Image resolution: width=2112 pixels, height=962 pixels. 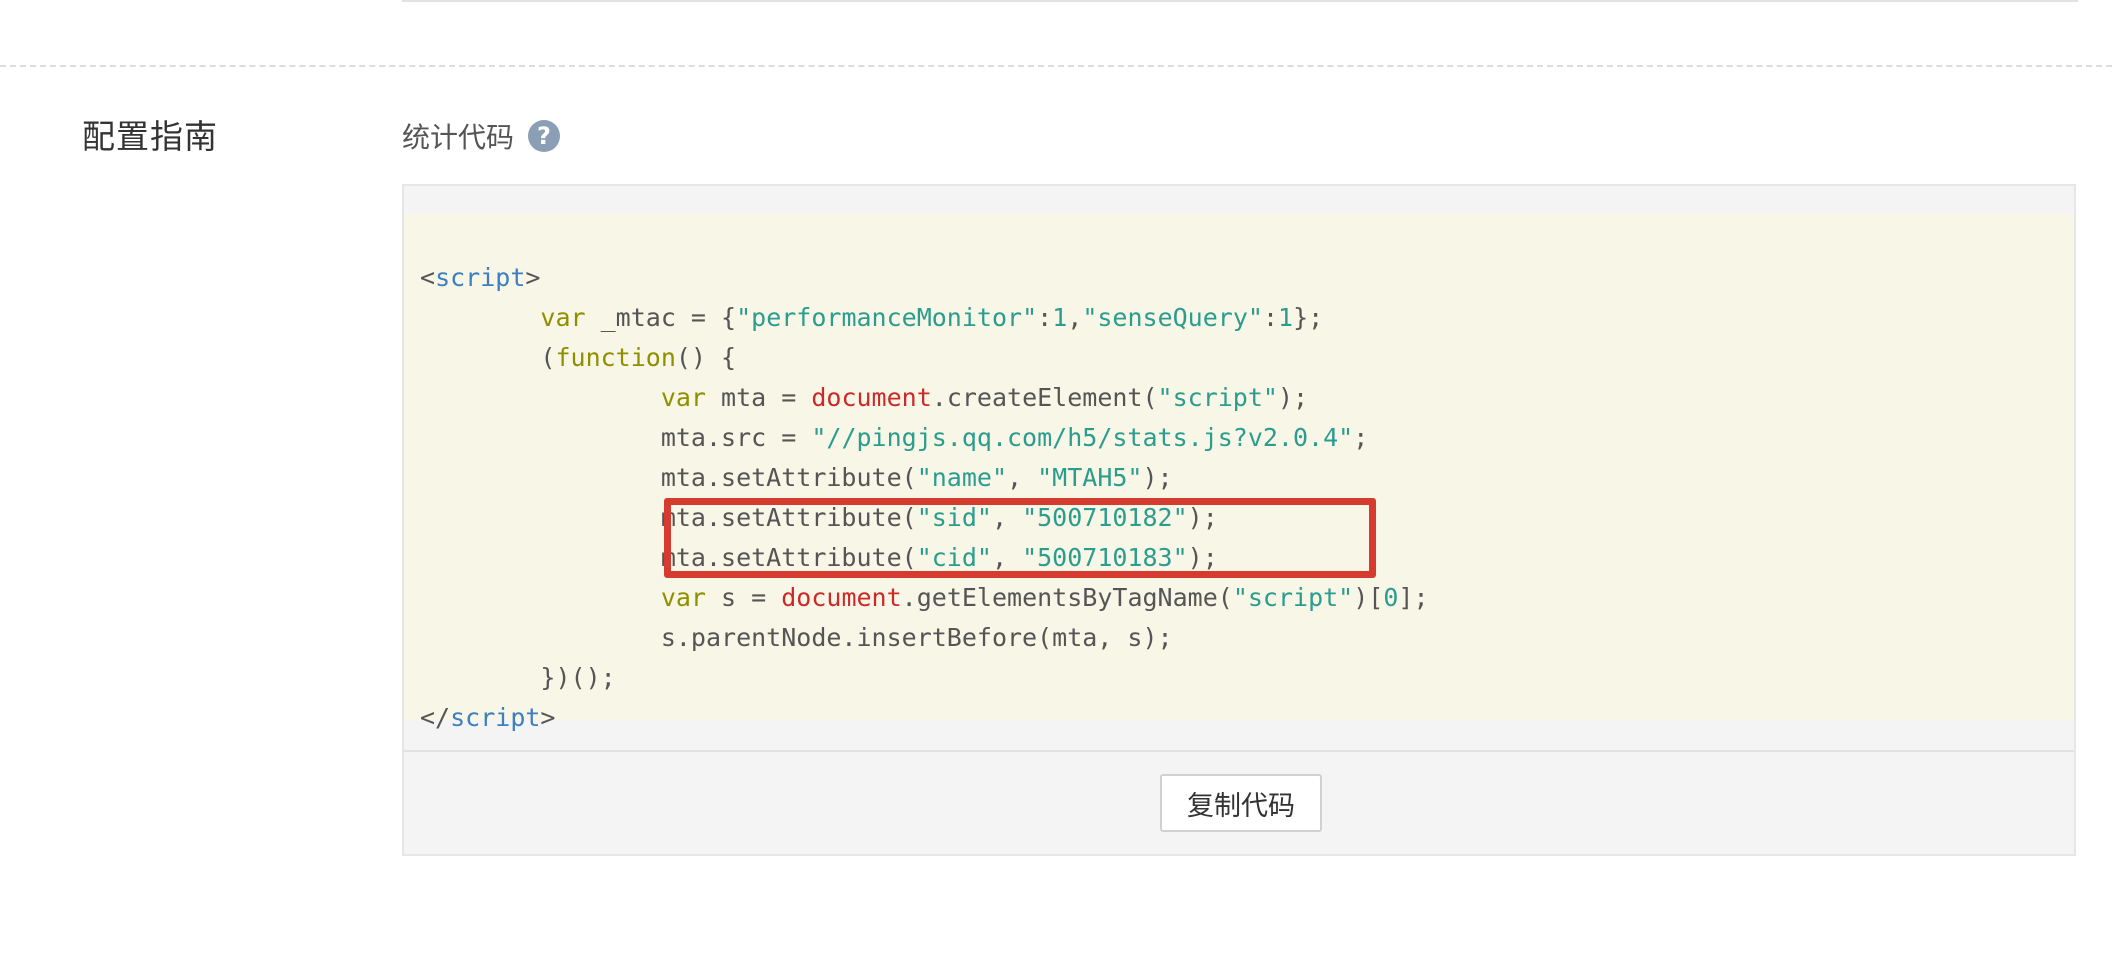 What do you see at coordinates (616, 437) in the screenshot?
I see `code-text: mta.src =` at bounding box center [616, 437].